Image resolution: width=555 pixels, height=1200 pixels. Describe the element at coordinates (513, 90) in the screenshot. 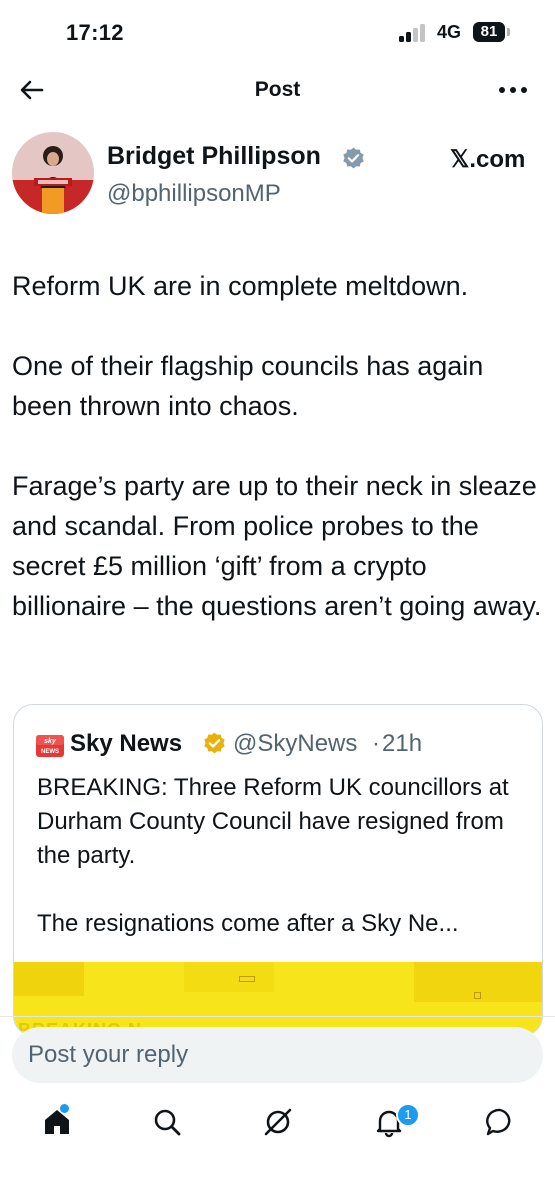

I see `more-options-icon` at that location.